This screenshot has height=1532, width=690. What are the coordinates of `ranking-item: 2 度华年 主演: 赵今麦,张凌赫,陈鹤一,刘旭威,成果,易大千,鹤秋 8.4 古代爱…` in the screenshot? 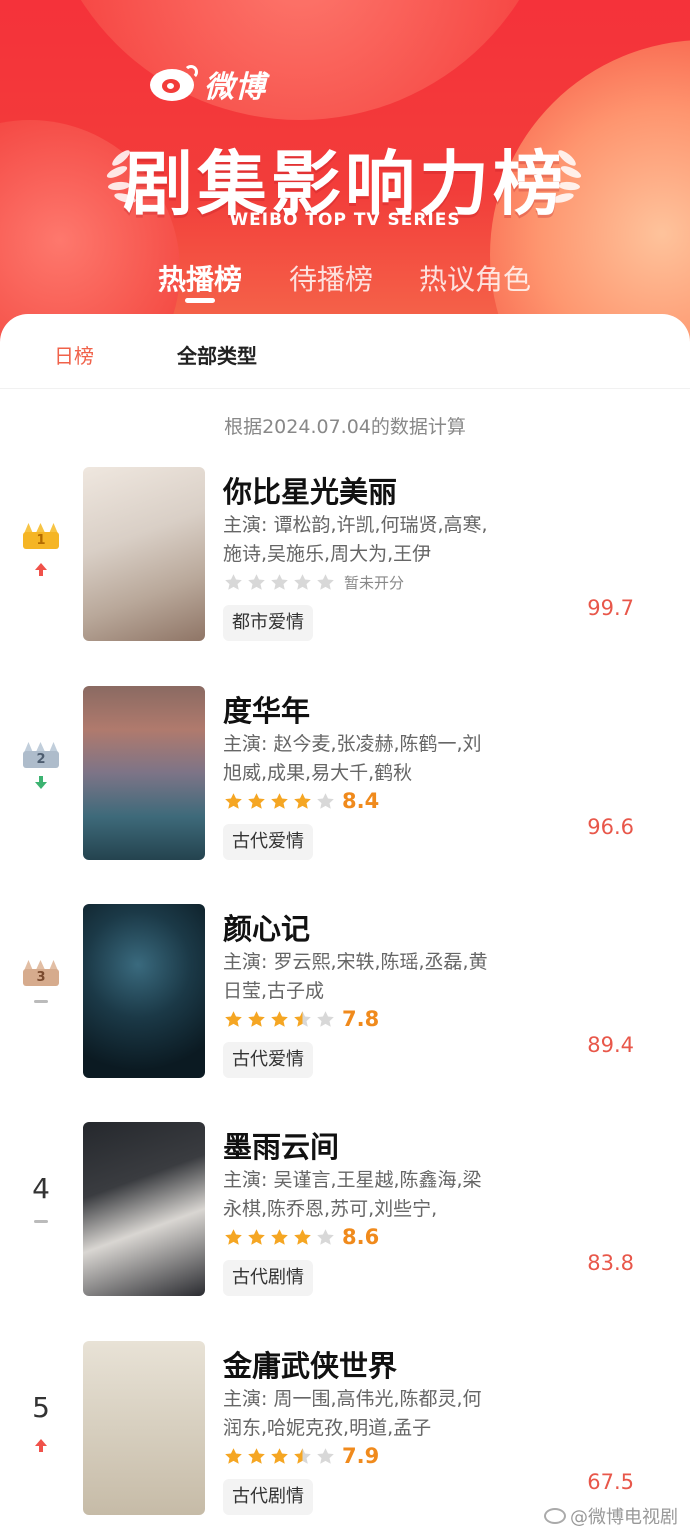 It's located at (345, 774).